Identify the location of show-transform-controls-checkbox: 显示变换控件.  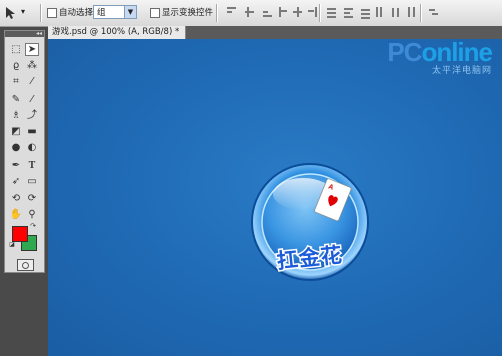
(181, 13).